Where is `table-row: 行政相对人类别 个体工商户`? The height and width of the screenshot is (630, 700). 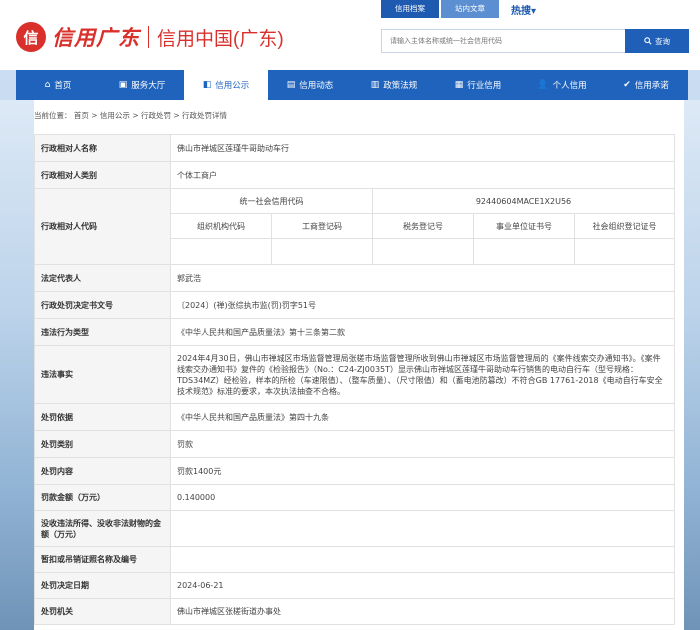
table-row: 行政相对人类别 个体工商户 is located at coordinates (354, 175).